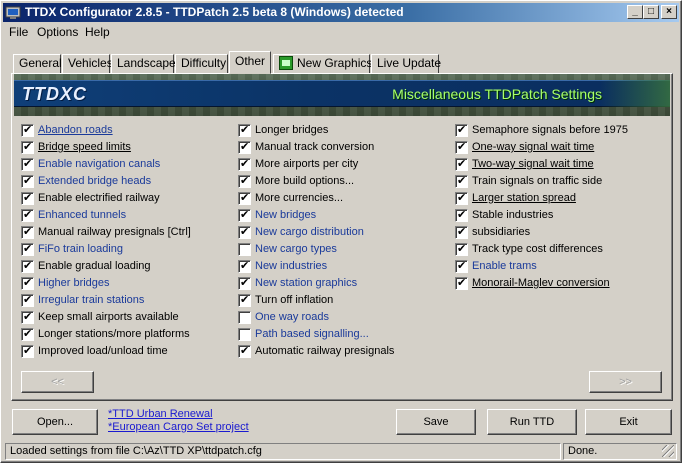  I want to click on option-label: New cargo distribution, so click(309, 232).